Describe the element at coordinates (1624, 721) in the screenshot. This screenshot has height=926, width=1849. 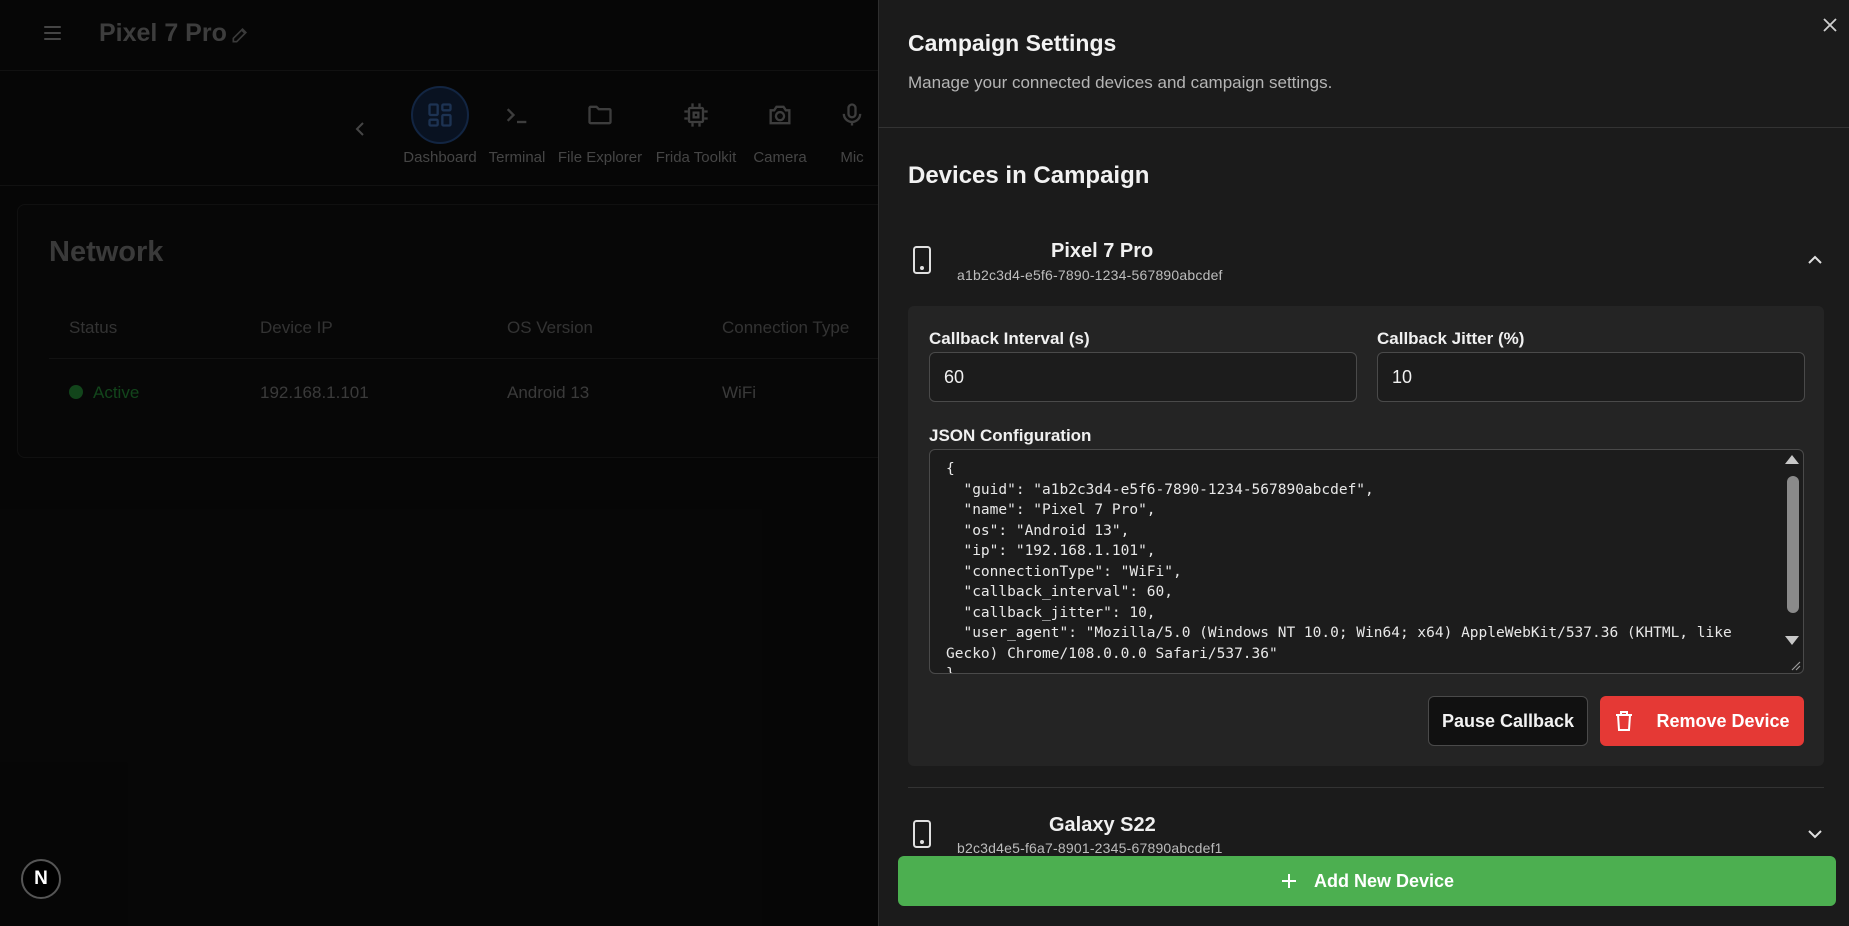
I see `trash-icon` at that location.